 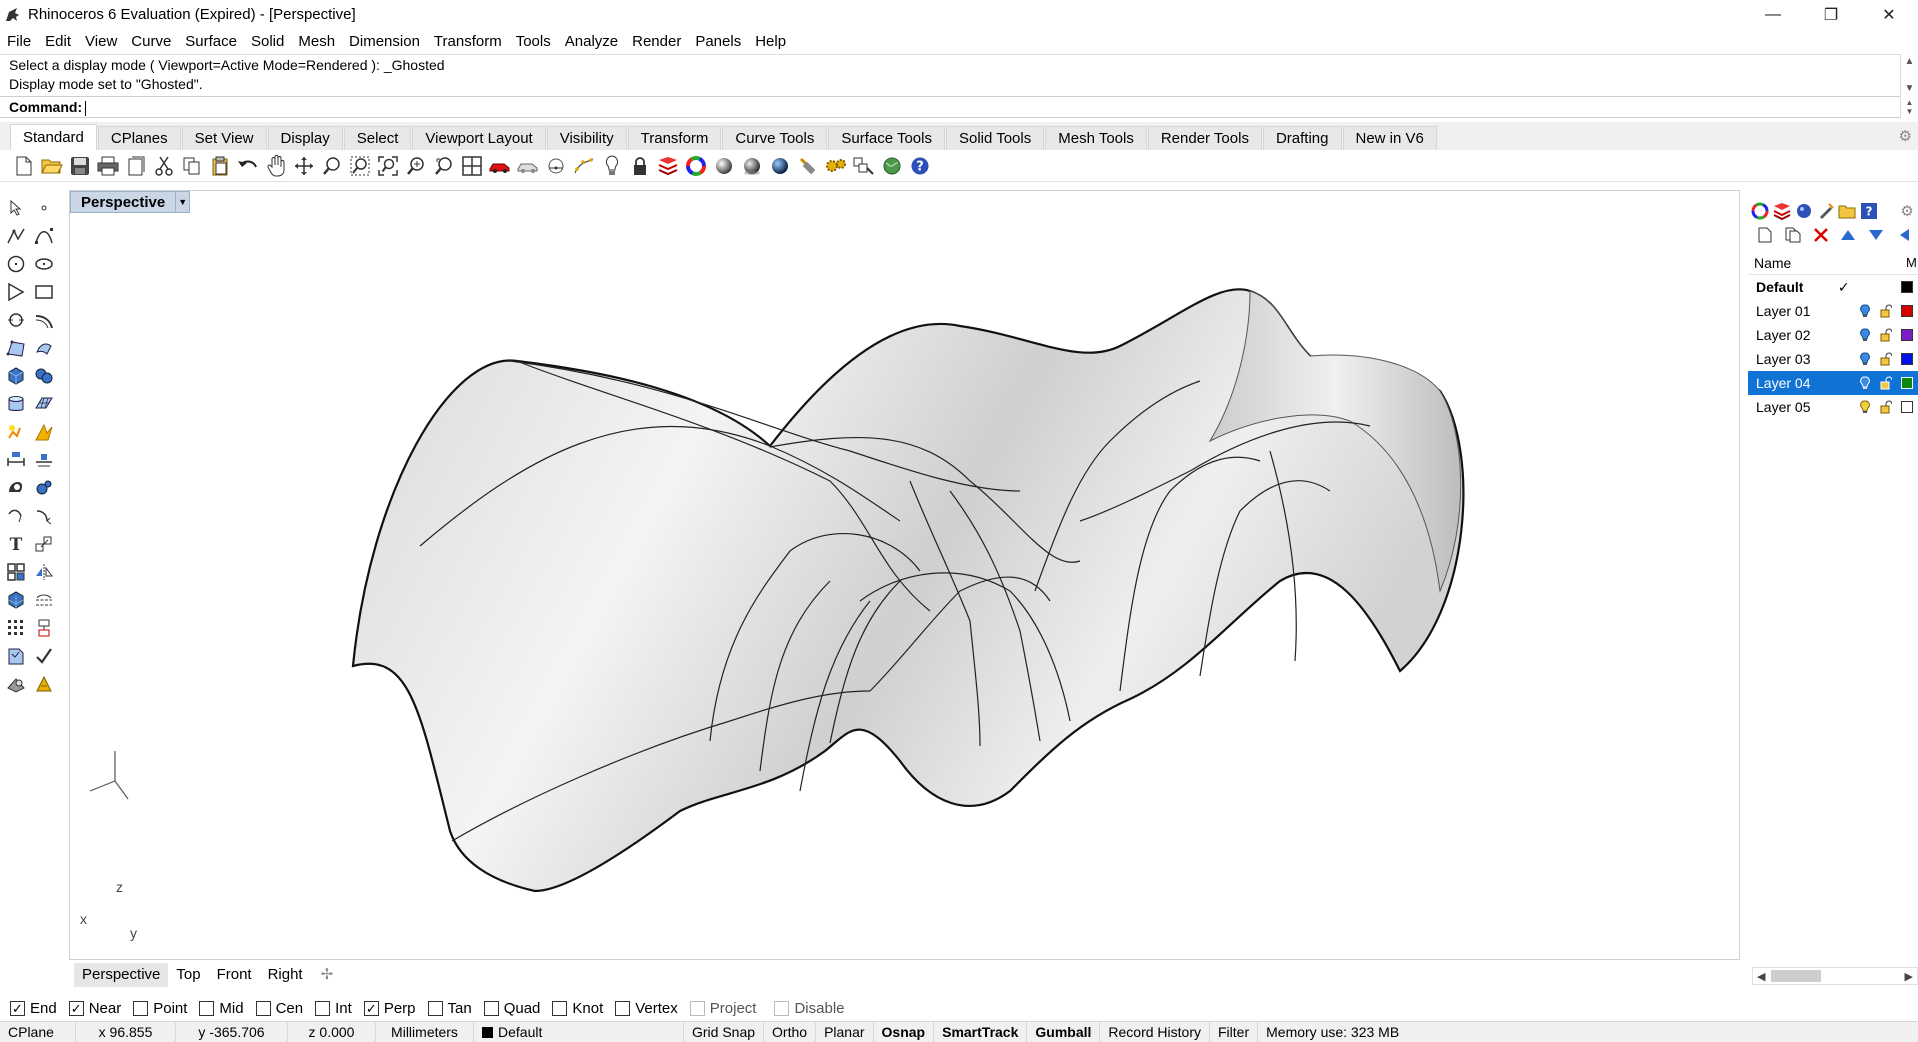 I want to click on command-line-spinner: ▲ ▼, so click(x=1909, y=107).